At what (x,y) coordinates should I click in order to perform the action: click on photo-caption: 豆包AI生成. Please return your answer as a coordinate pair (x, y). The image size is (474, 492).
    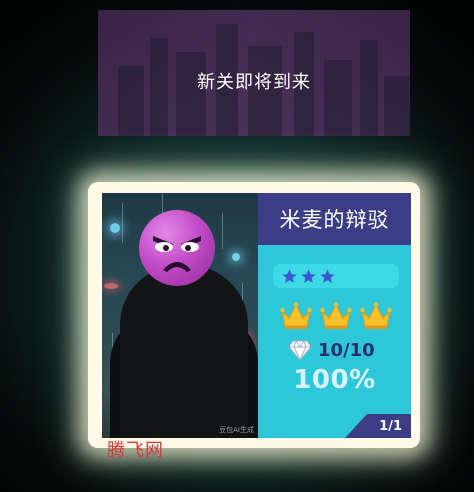
    Looking at the image, I should click on (236, 430).